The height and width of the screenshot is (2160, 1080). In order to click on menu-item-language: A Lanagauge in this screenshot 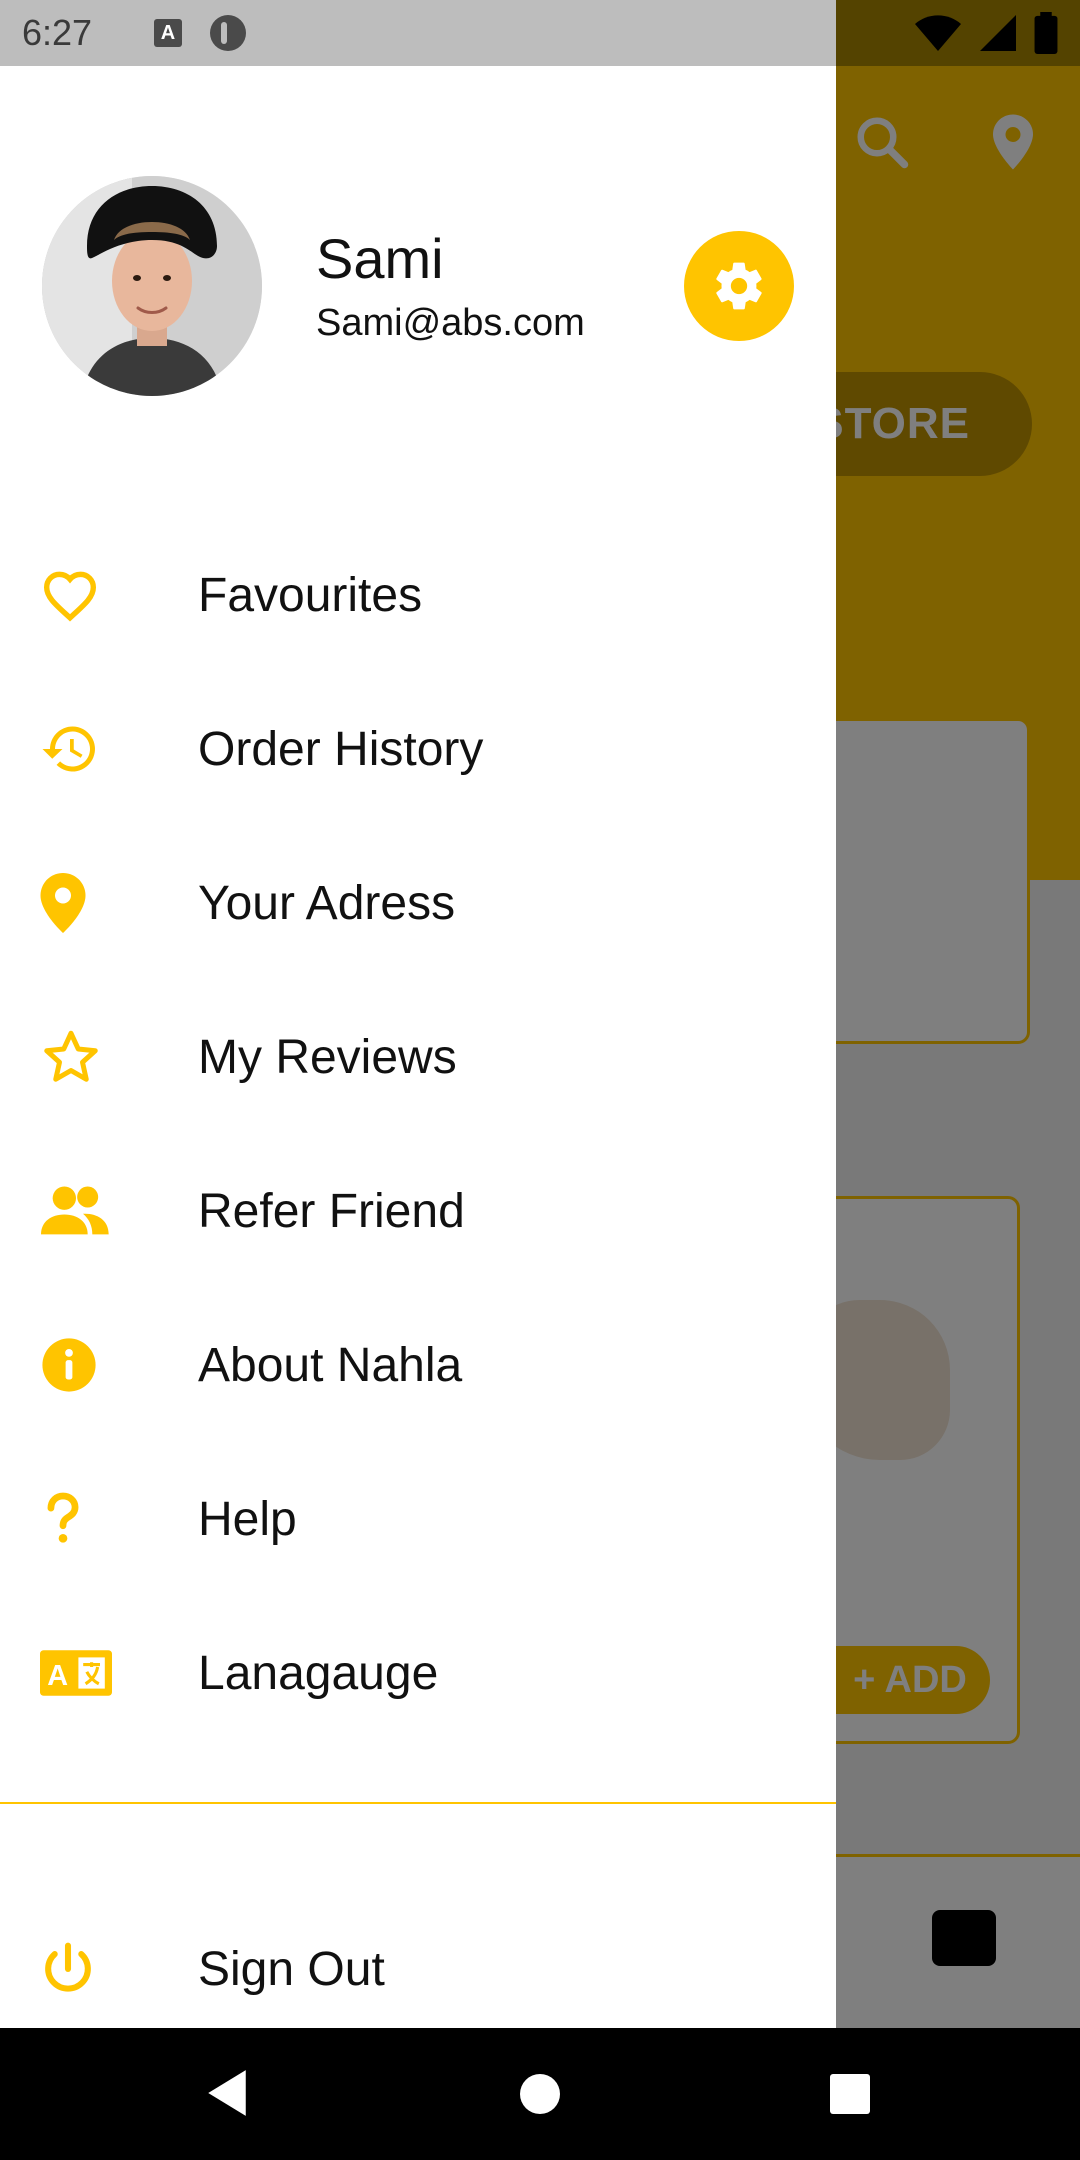, I will do `click(418, 1673)`.